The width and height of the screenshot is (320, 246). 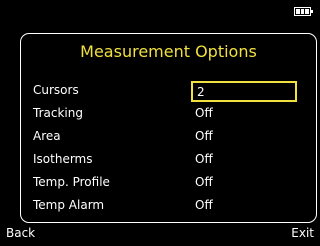 I want to click on battery-icon, so click(x=303, y=11).